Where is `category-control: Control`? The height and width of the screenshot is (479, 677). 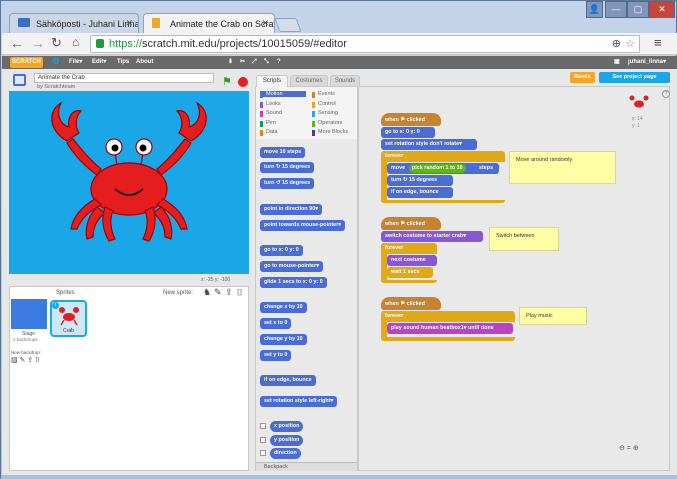
category-control: Control is located at coordinates (324, 104).